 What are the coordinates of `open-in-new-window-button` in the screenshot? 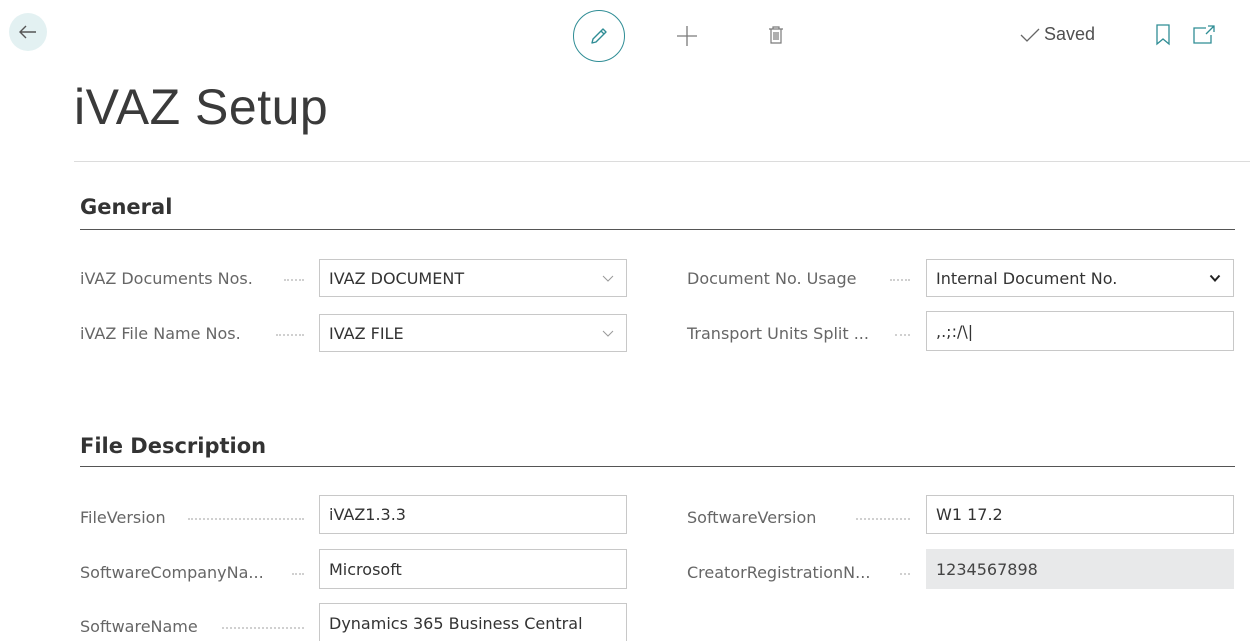 It's located at (1205, 36).